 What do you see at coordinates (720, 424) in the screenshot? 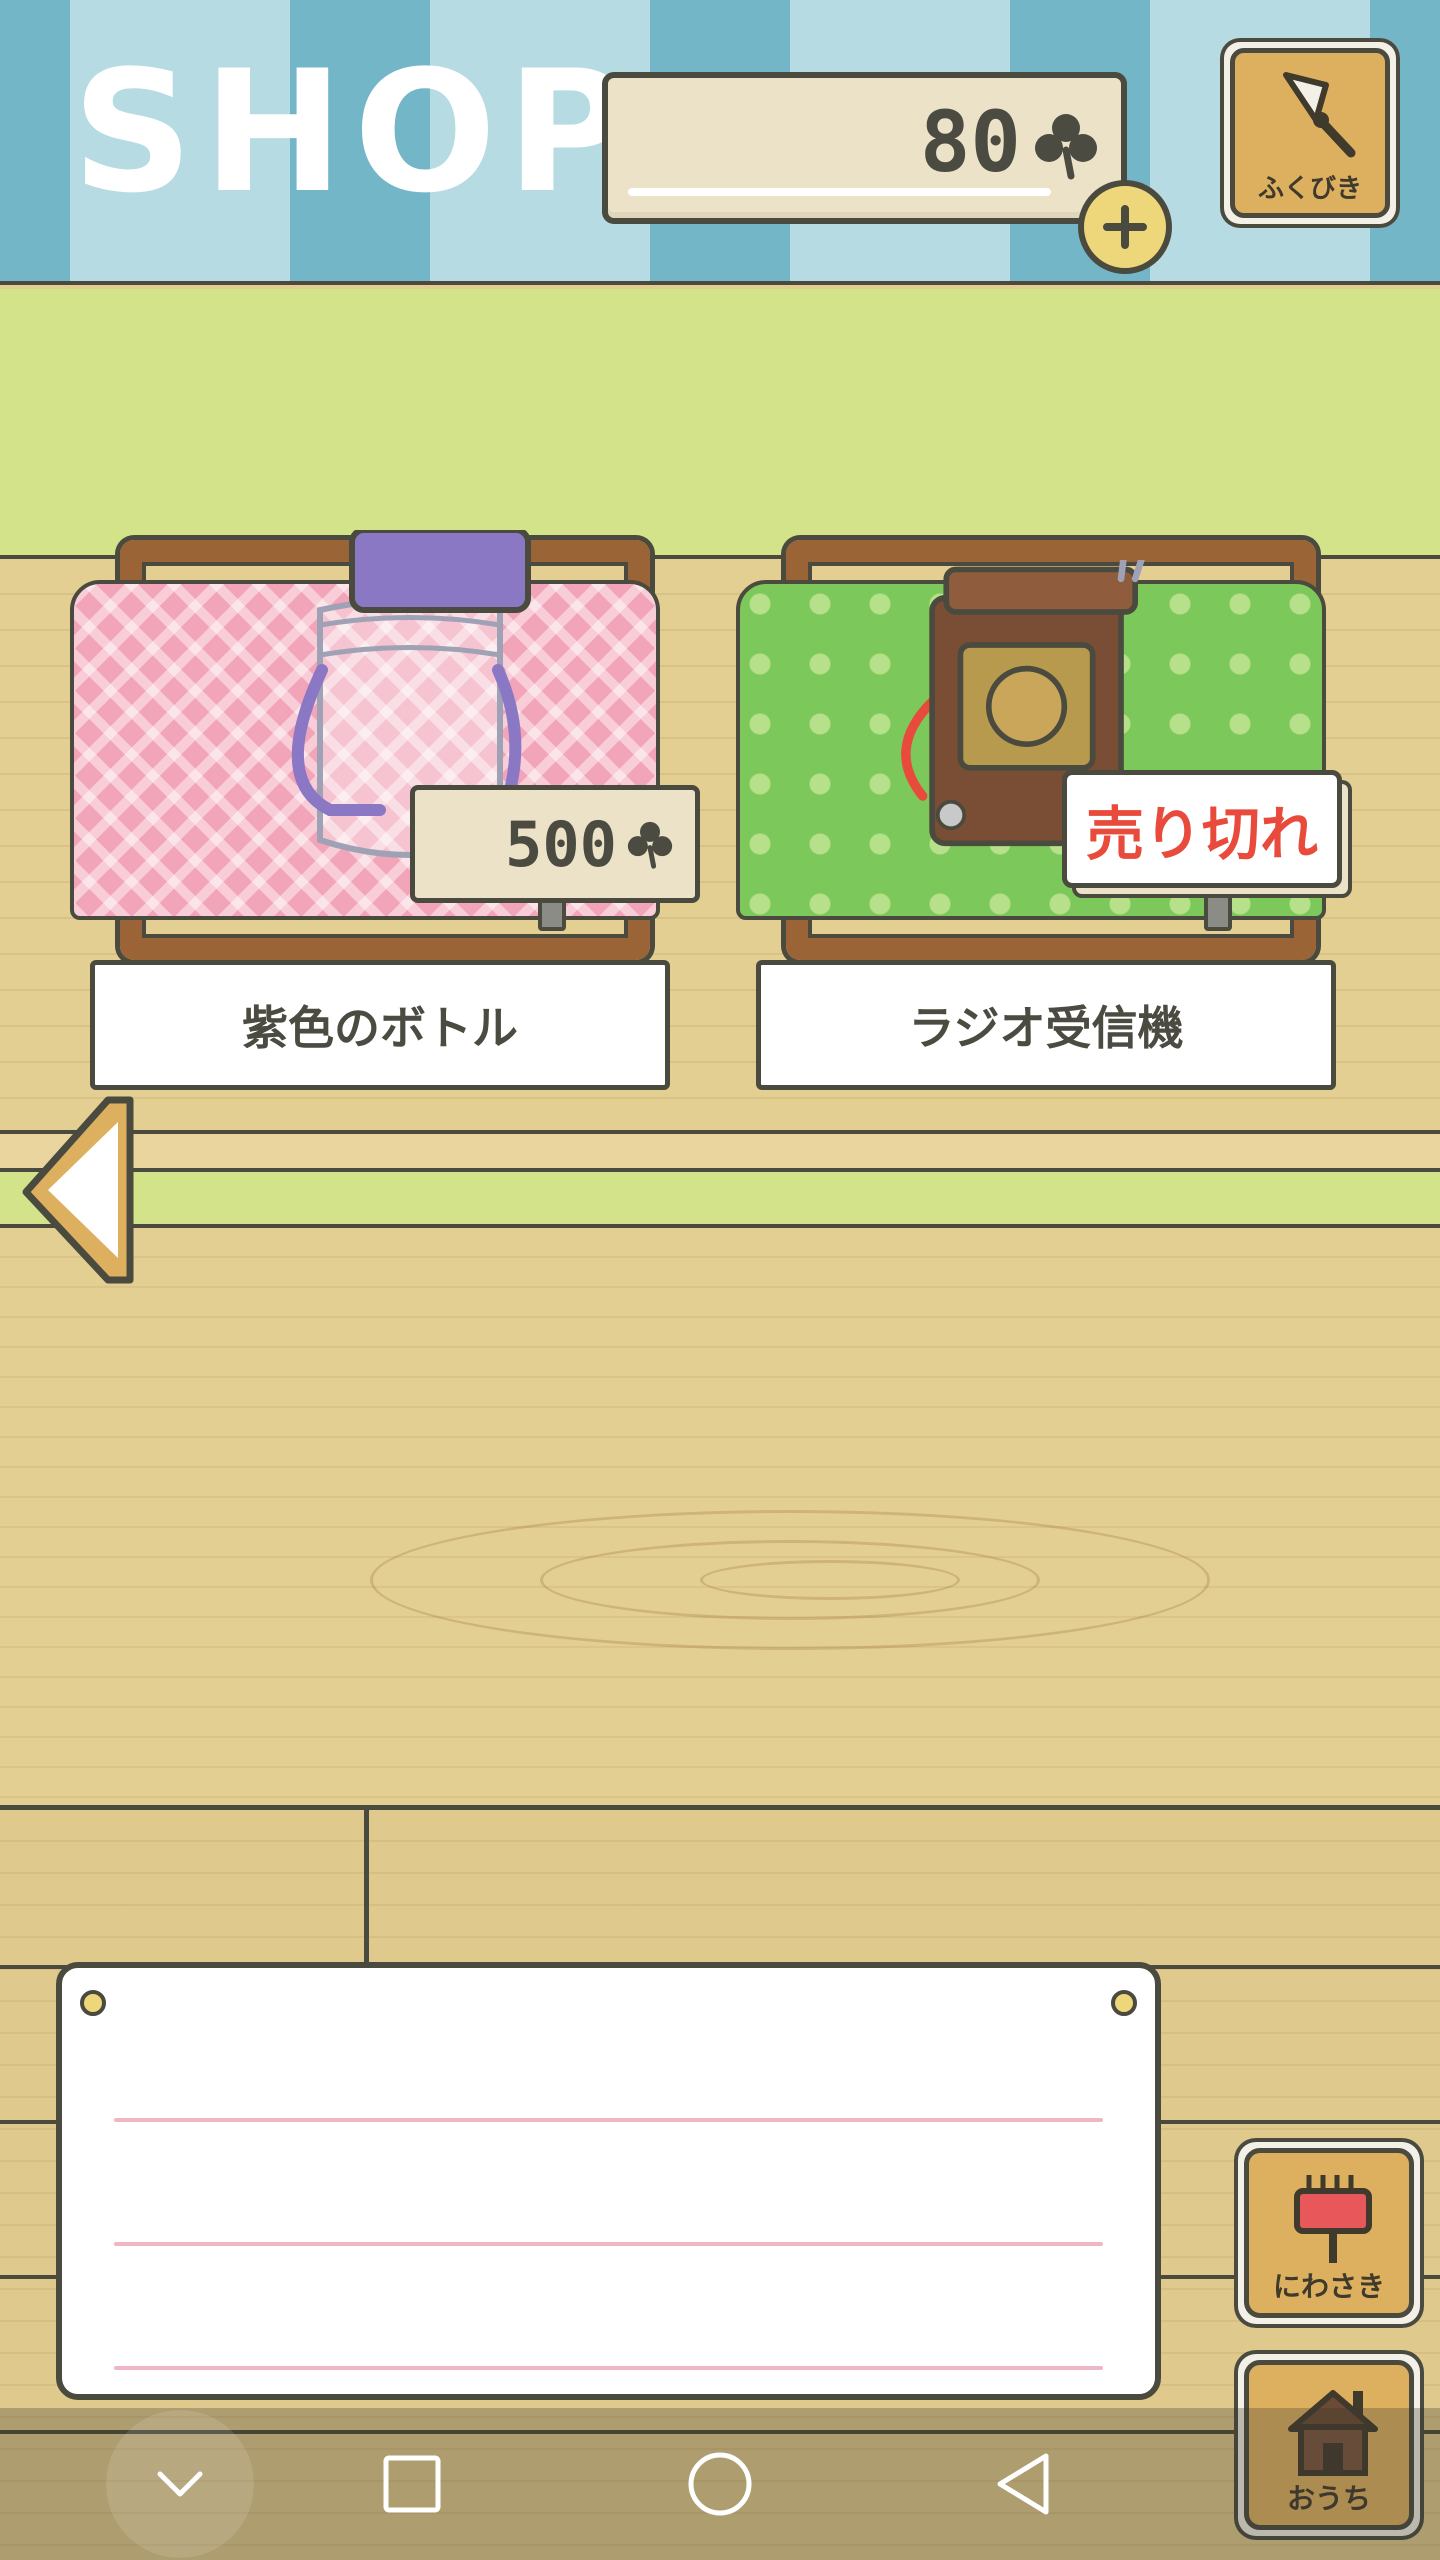
I see `back-wall` at bounding box center [720, 424].